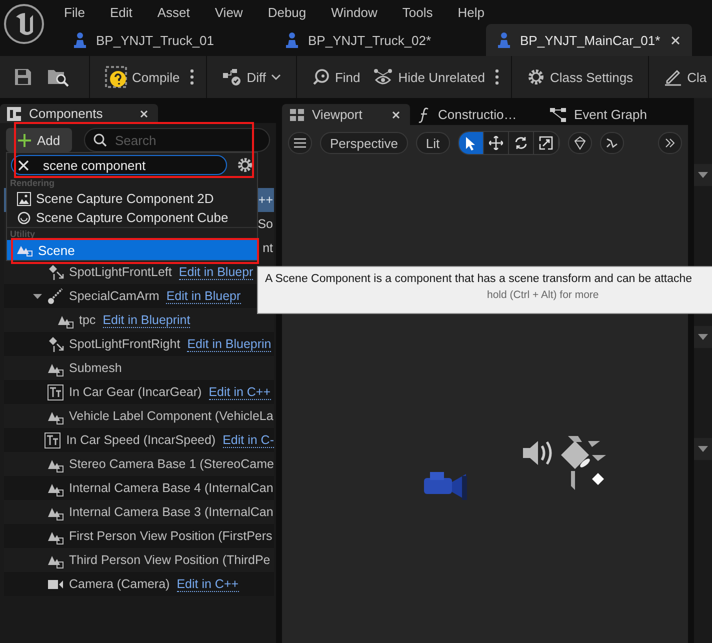 The height and width of the screenshot is (643, 712). What do you see at coordinates (132, 217) in the screenshot?
I see `component-type-item: Scene Capture Component Cube` at bounding box center [132, 217].